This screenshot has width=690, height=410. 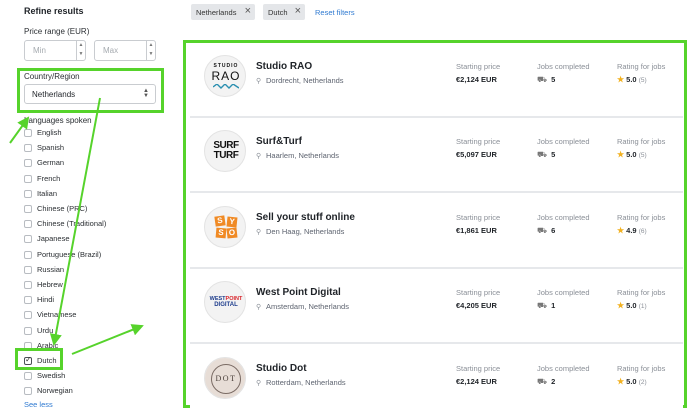 What do you see at coordinates (478, 66) in the screenshot?
I see `starting-price-label: Starting price` at bounding box center [478, 66].